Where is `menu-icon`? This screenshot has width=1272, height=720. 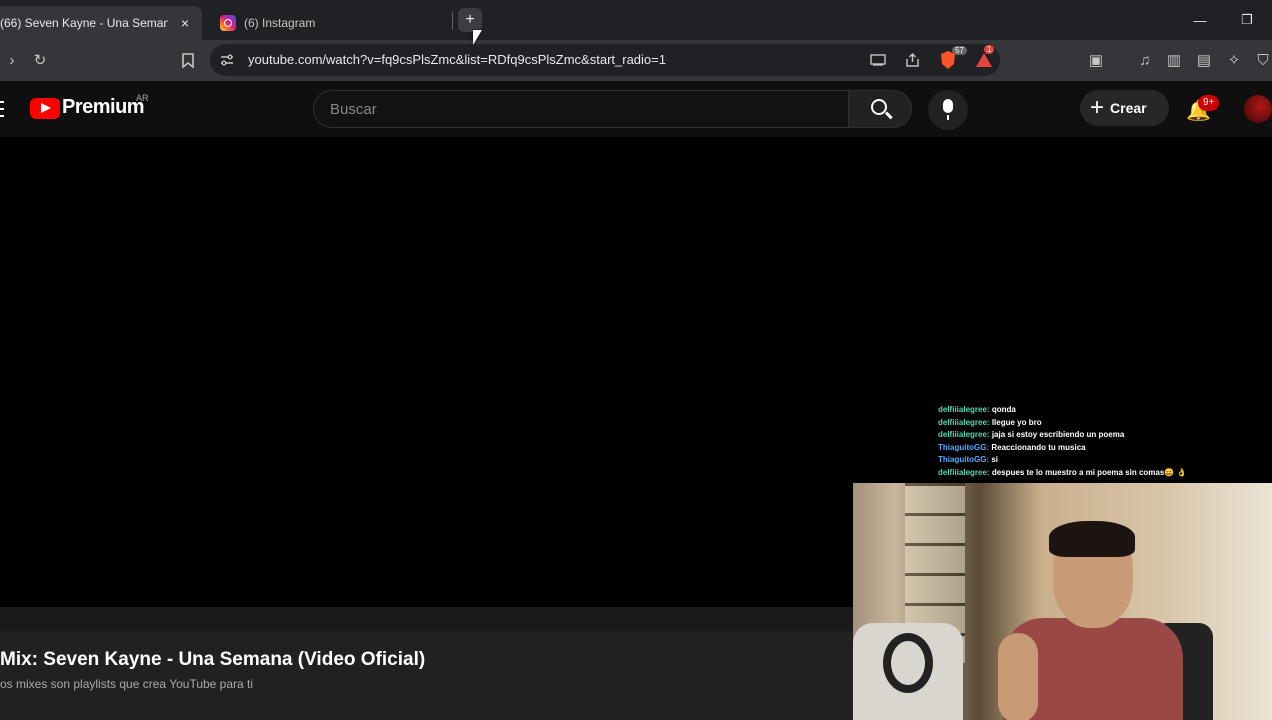
menu-icon is located at coordinates (2, 109).